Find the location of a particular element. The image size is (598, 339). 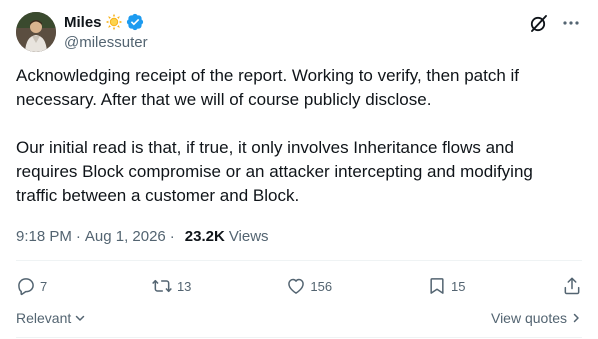

view-quotes-label: View quotes is located at coordinates (528, 318).